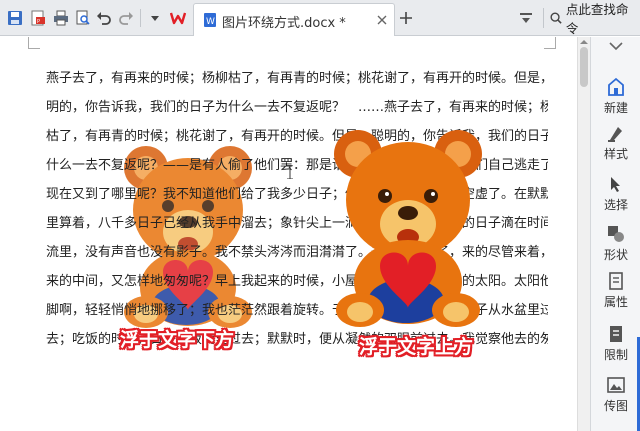 The width and height of the screenshot is (640, 431). Describe the element at coordinates (597, 19) in the screenshot. I see `search-command-label: 点此查找命令` at that location.